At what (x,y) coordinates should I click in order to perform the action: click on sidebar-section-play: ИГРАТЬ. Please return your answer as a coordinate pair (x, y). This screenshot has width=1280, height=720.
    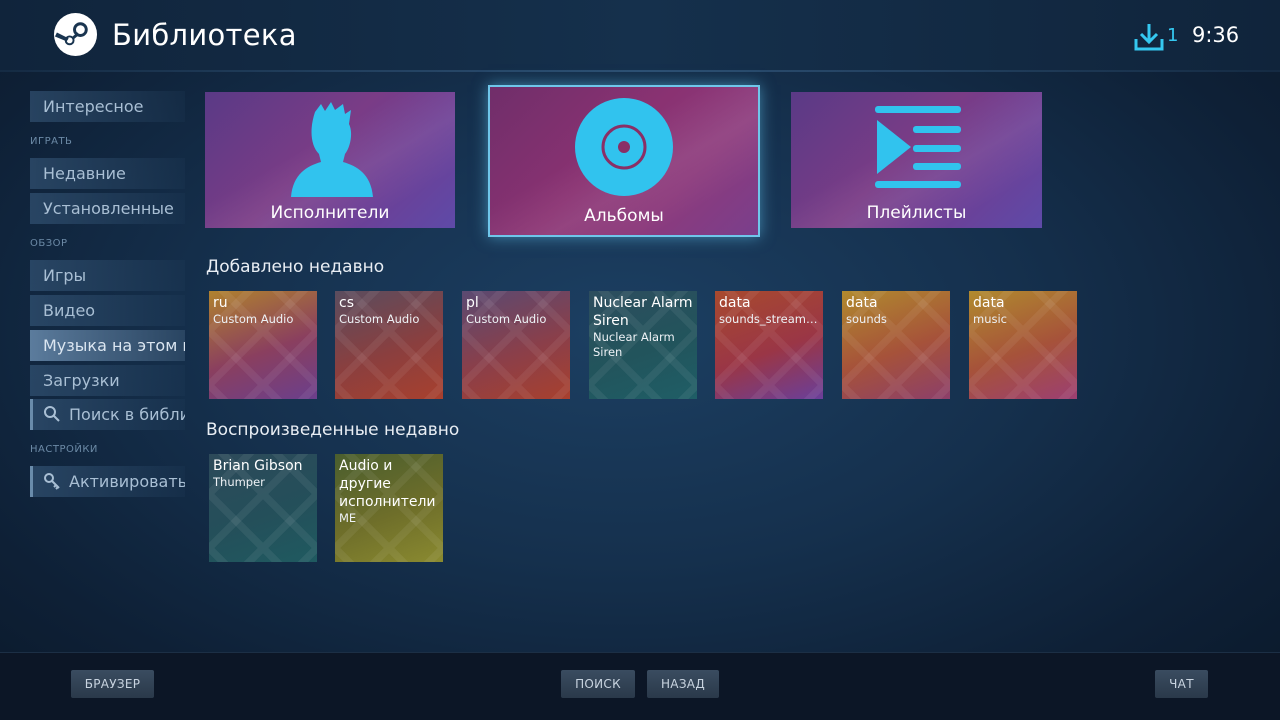
    Looking at the image, I should click on (51, 141).